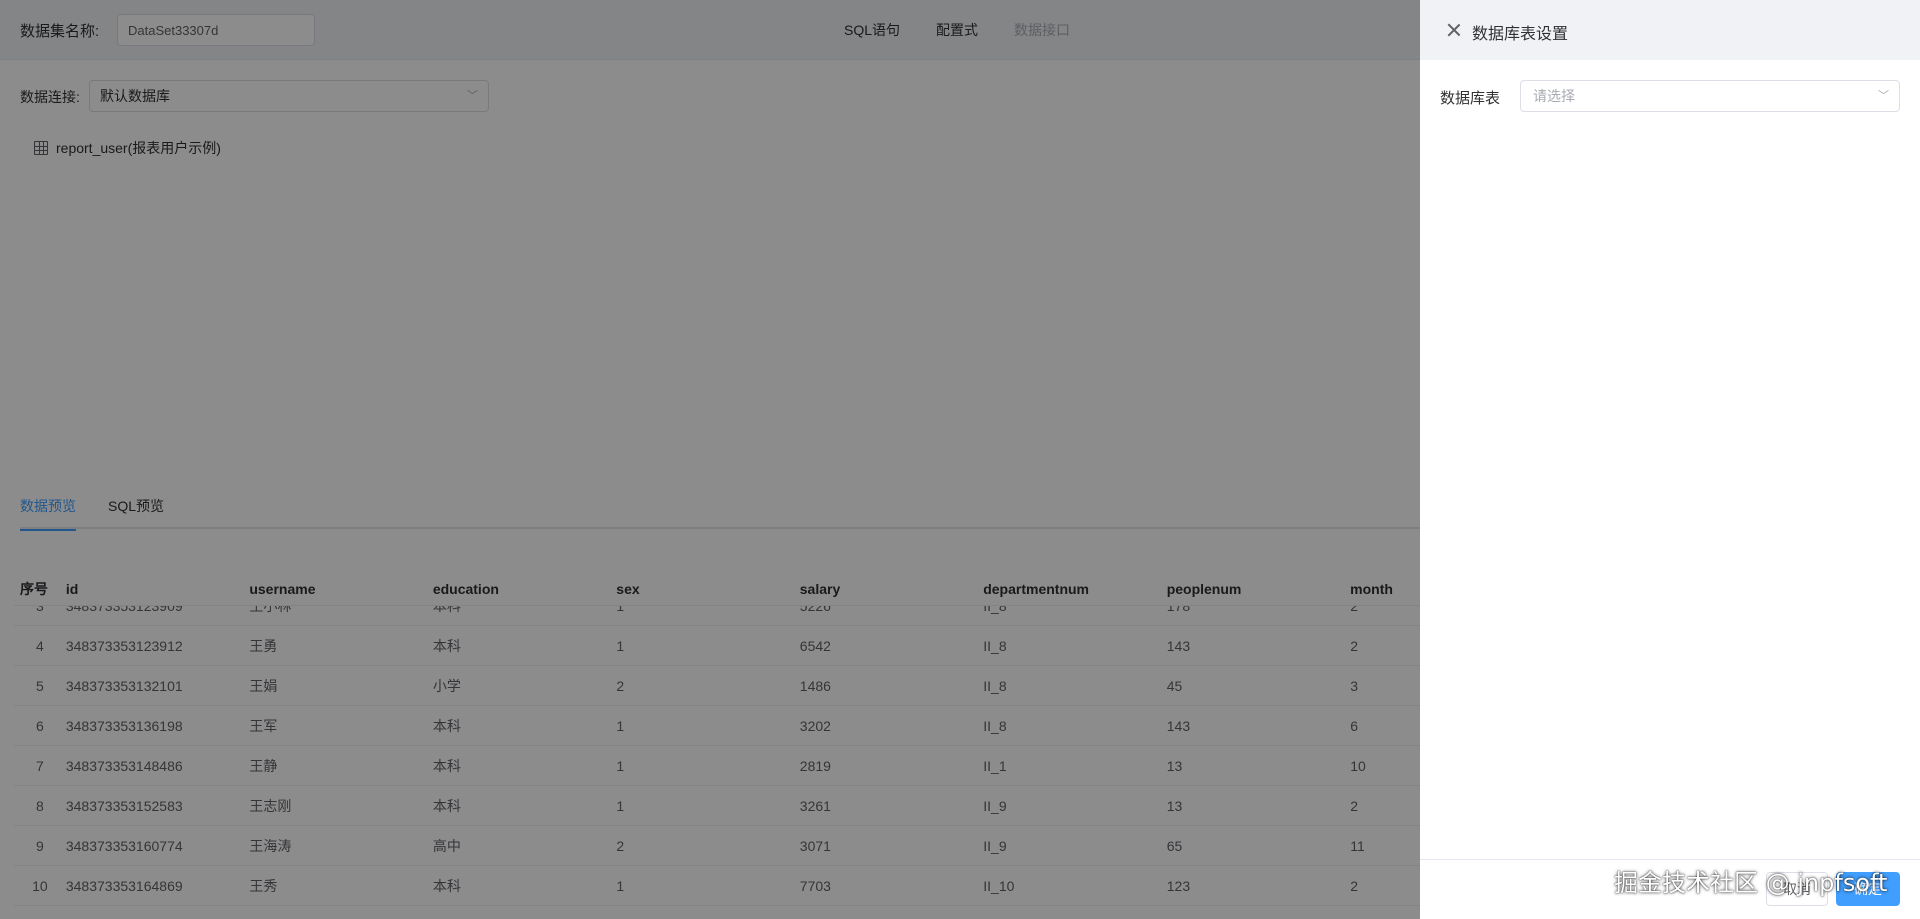  I want to click on watermark: 掘金技术社区 @ jnpfsoft, so click(1751, 883).